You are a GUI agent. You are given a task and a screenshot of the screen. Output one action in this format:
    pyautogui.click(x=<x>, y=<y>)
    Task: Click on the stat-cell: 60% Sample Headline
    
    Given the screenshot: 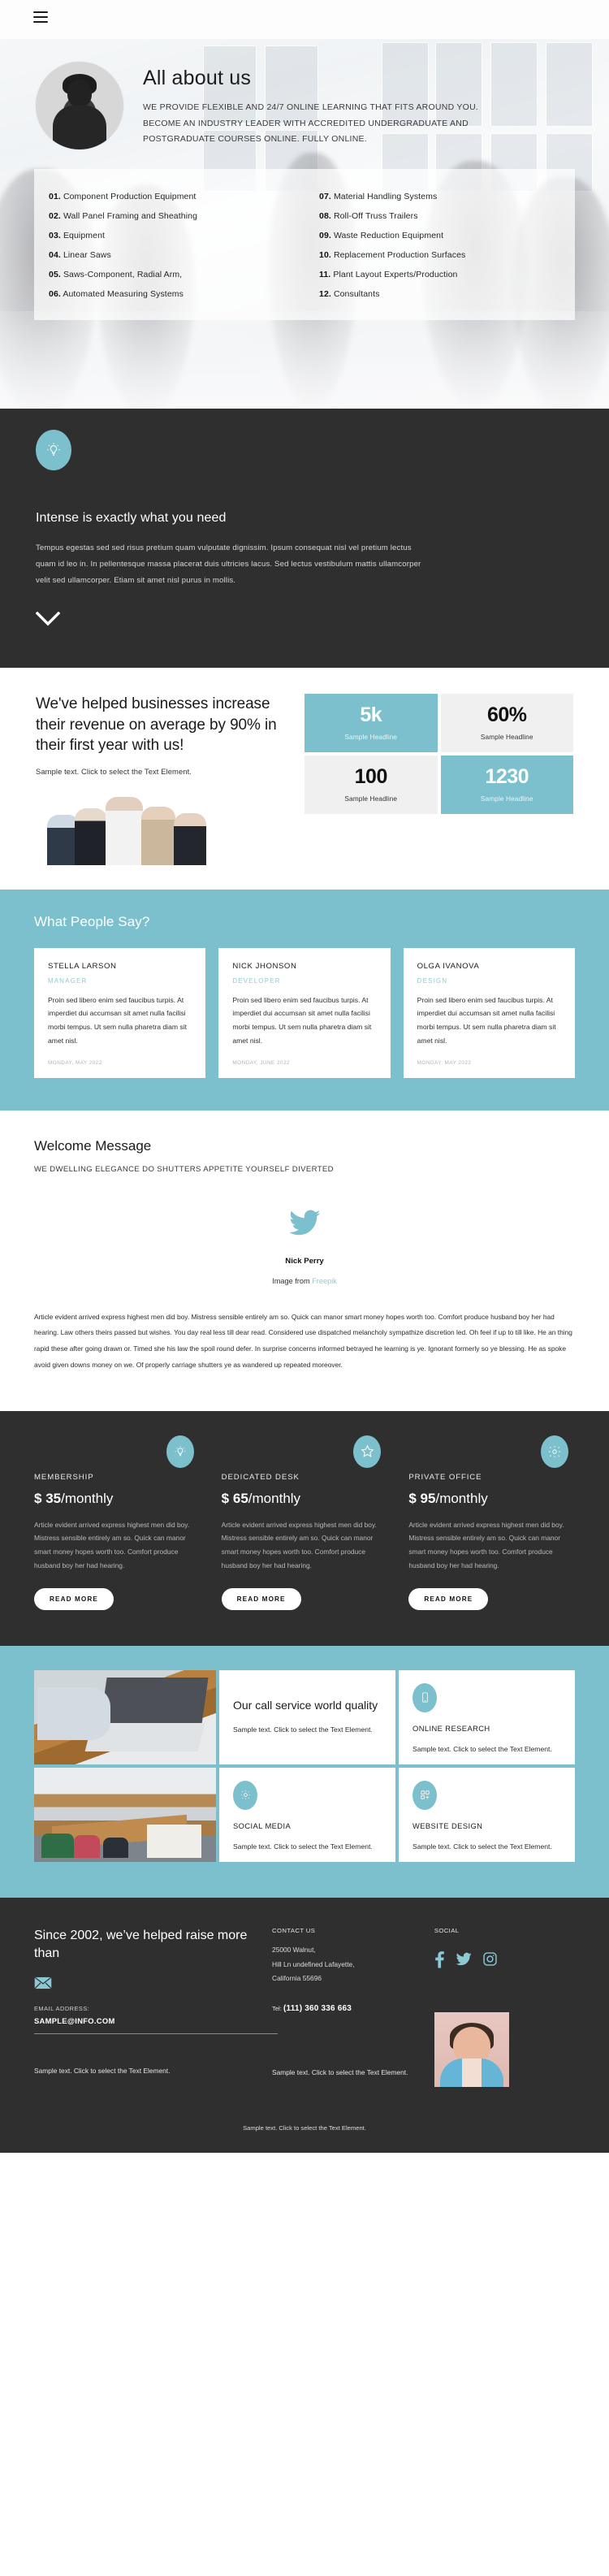 What is the action you would take?
    pyautogui.click(x=507, y=723)
    